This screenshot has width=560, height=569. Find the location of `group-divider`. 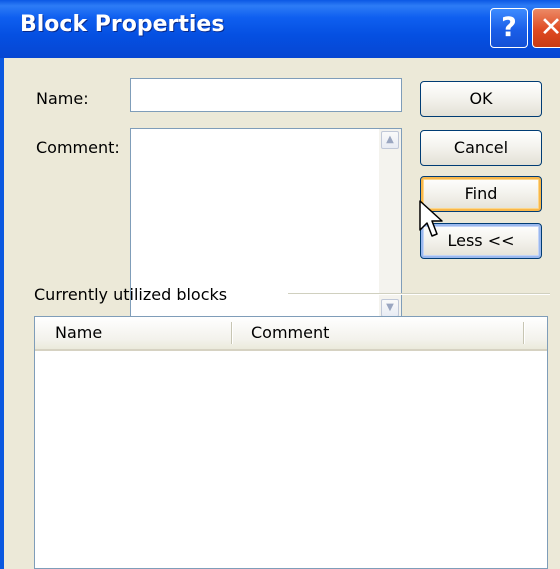

group-divider is located at coordinates (419, 294).